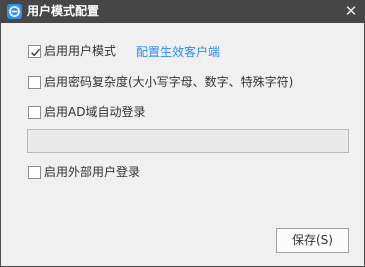 This screenshot has width=365, height=267. What do you see at coordinates (34, 172) in the screenshot?
I see `external-login-checkbox` at bounding box center [34, 172].